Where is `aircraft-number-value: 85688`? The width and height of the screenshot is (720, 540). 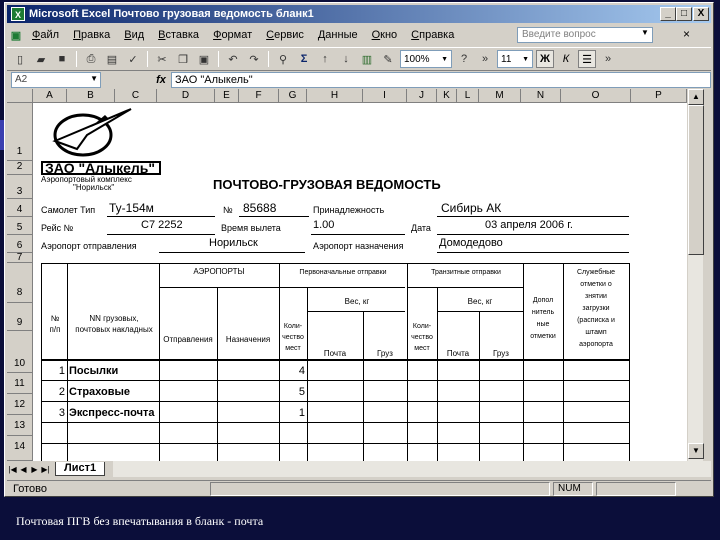
aircraft-number-value: 85688 is located at coordinates (259, 208).